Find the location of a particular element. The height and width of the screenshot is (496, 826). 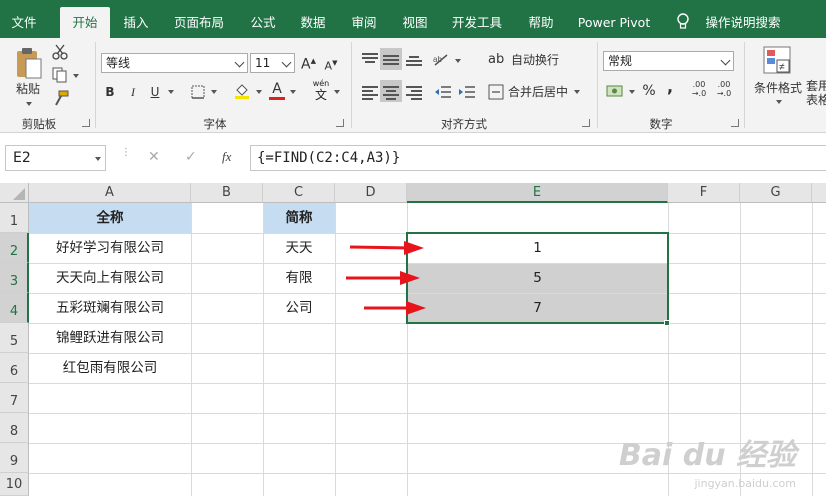

tell-me-search: 操作说明搜索 is located at coordinates (743, 22).